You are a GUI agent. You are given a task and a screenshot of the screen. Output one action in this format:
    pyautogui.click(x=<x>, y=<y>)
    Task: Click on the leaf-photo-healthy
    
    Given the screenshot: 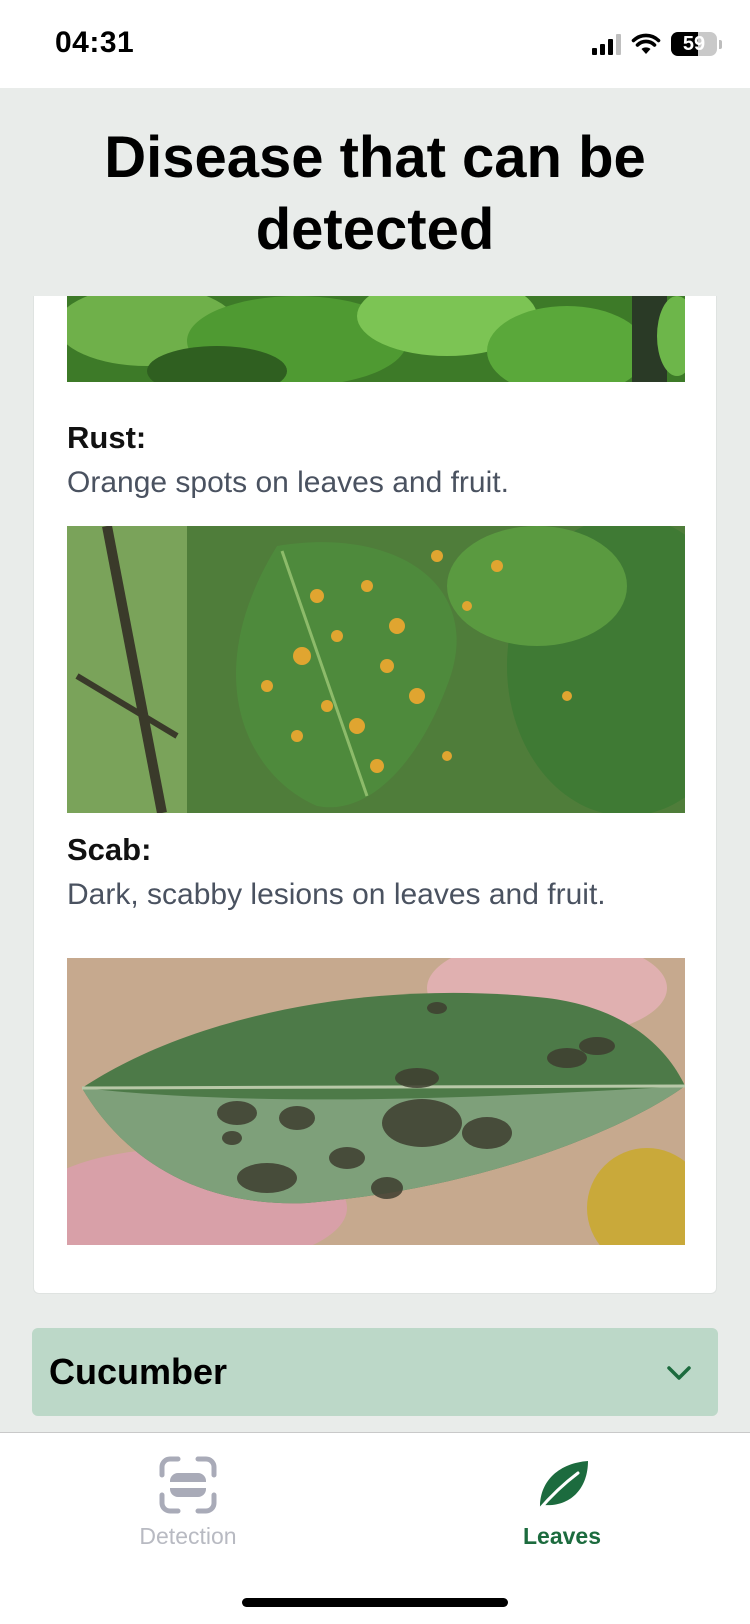 What is the action you would take?
    pyautogui.click(x=376, y=339)
    